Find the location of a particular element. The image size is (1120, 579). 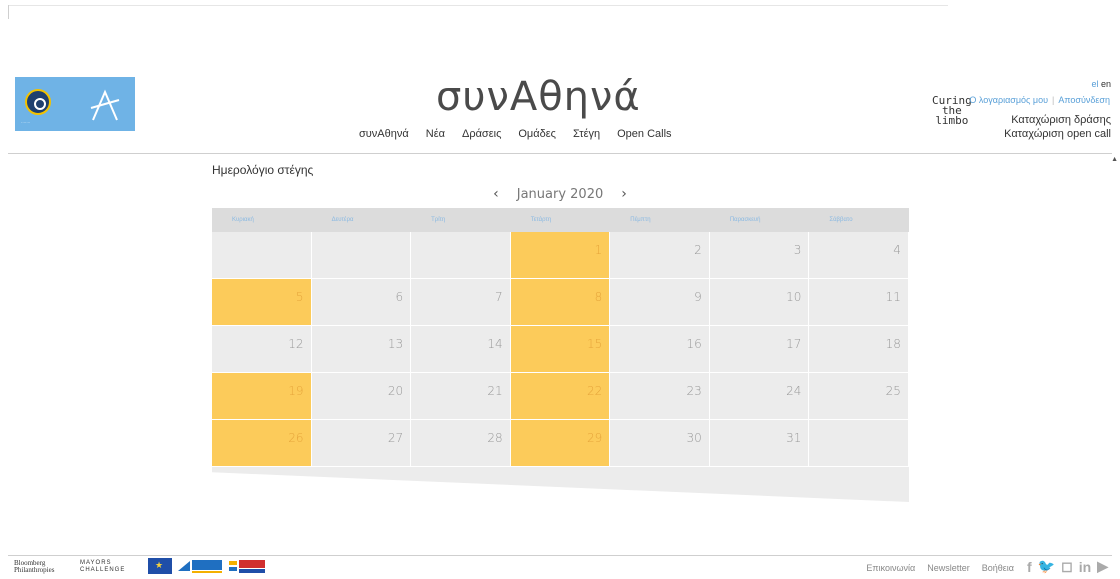

day-number: 9 is located at coordinates (698, 297).